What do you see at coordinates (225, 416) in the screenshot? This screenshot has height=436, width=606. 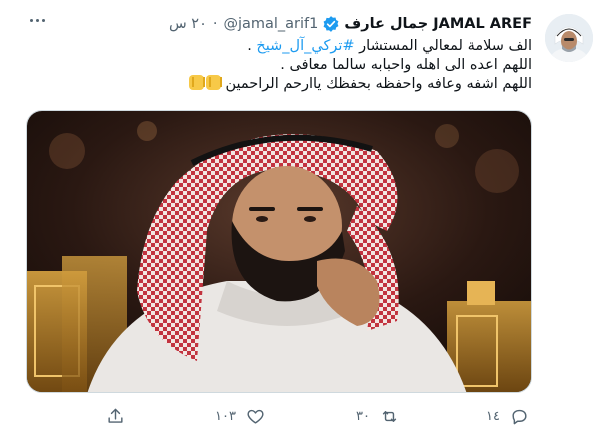 I see `like-count: ١٠٣` at bounding box center [225, 416].